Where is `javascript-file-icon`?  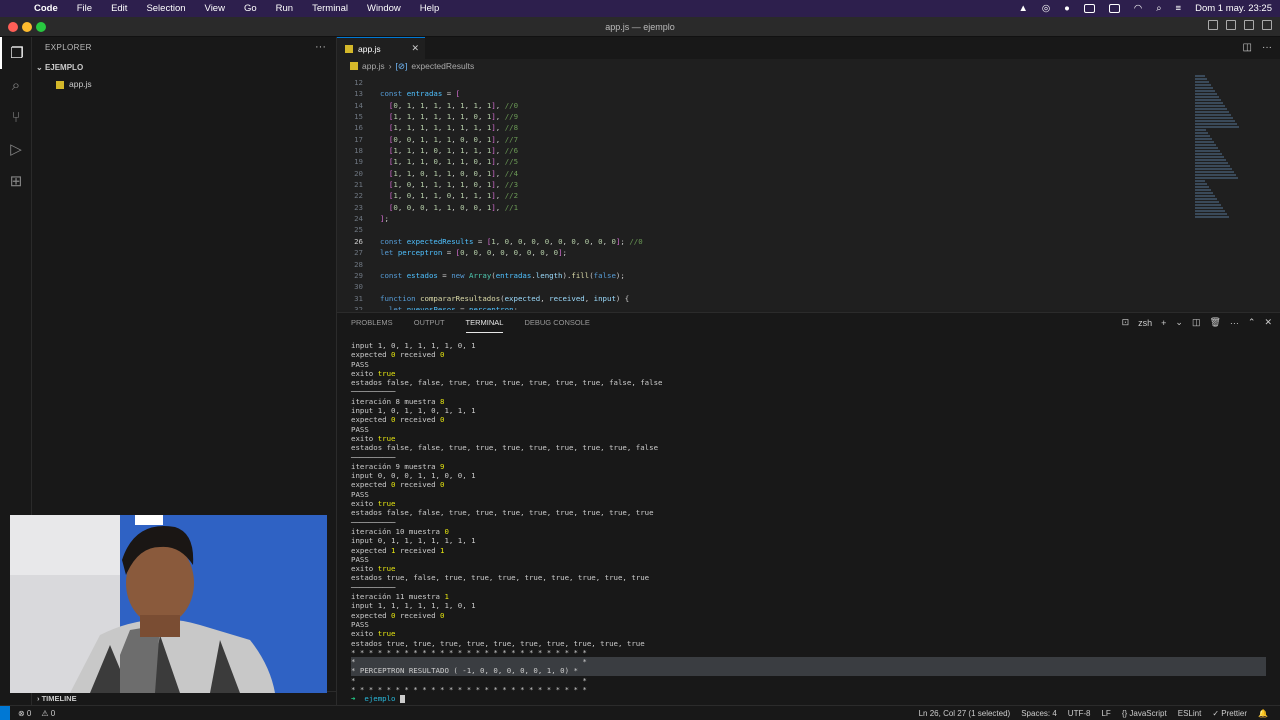
javascript-file-icon is located at coordinates (354, 66).